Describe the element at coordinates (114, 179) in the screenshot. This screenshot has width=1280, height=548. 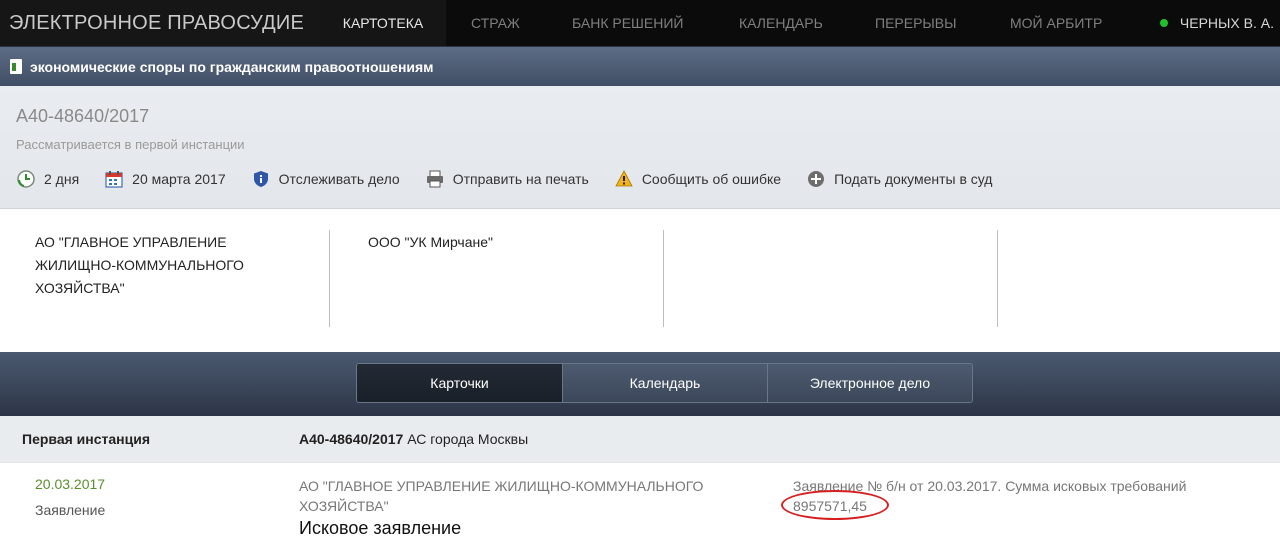
I see `calendar-icon` at that location.